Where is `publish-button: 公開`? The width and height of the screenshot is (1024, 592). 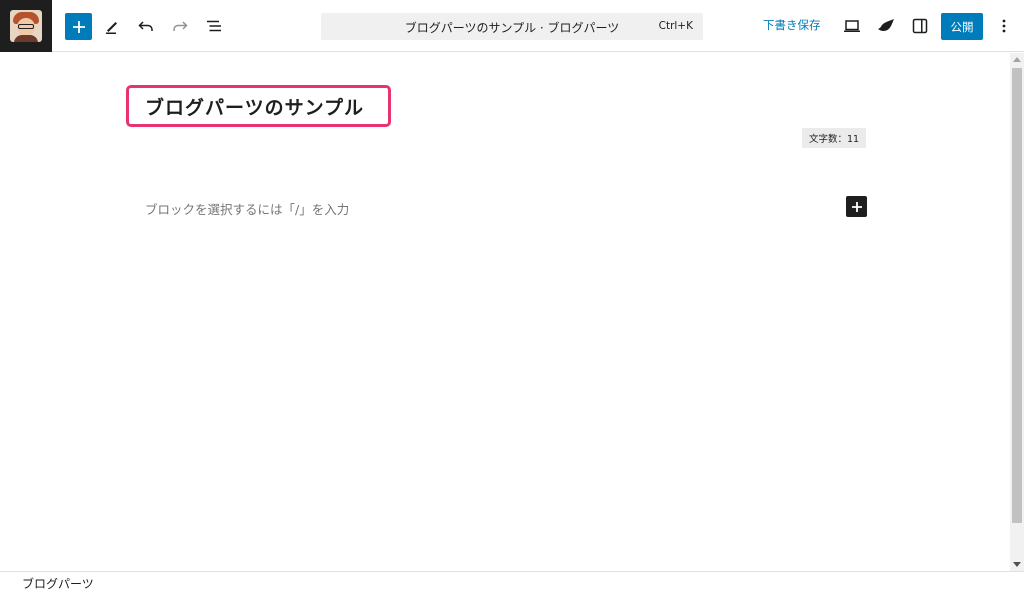
publish-button: 公開 is located at coordinates (962, 26).